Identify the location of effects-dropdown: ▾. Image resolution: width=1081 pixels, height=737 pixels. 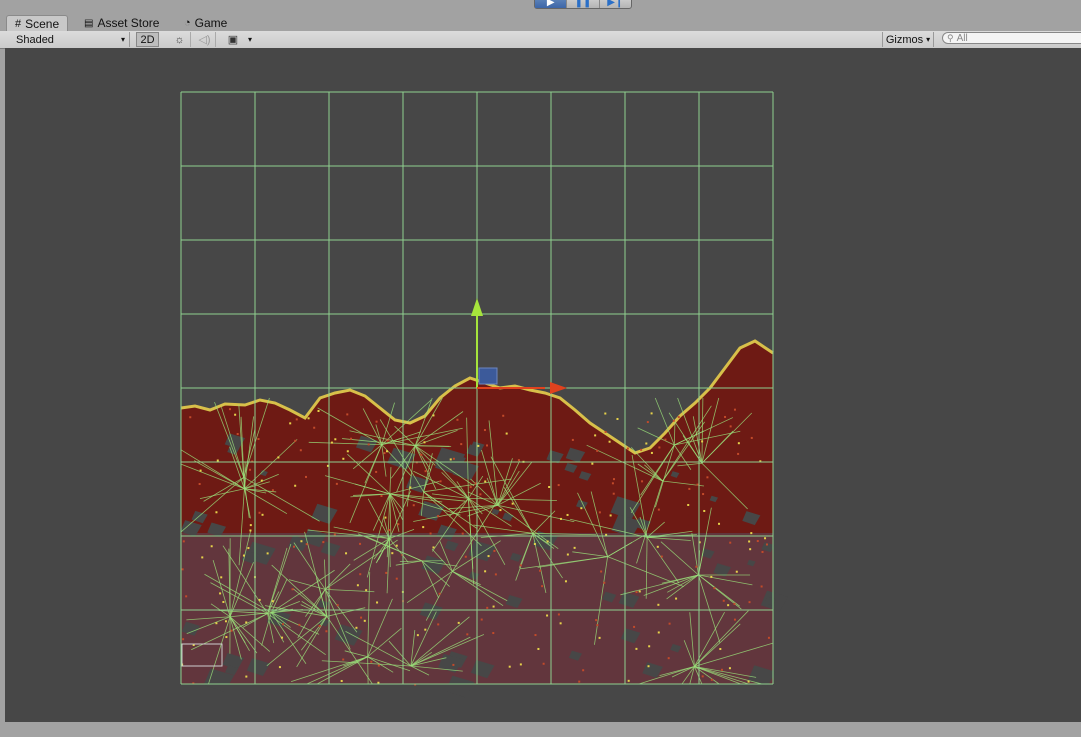
(250, 39).